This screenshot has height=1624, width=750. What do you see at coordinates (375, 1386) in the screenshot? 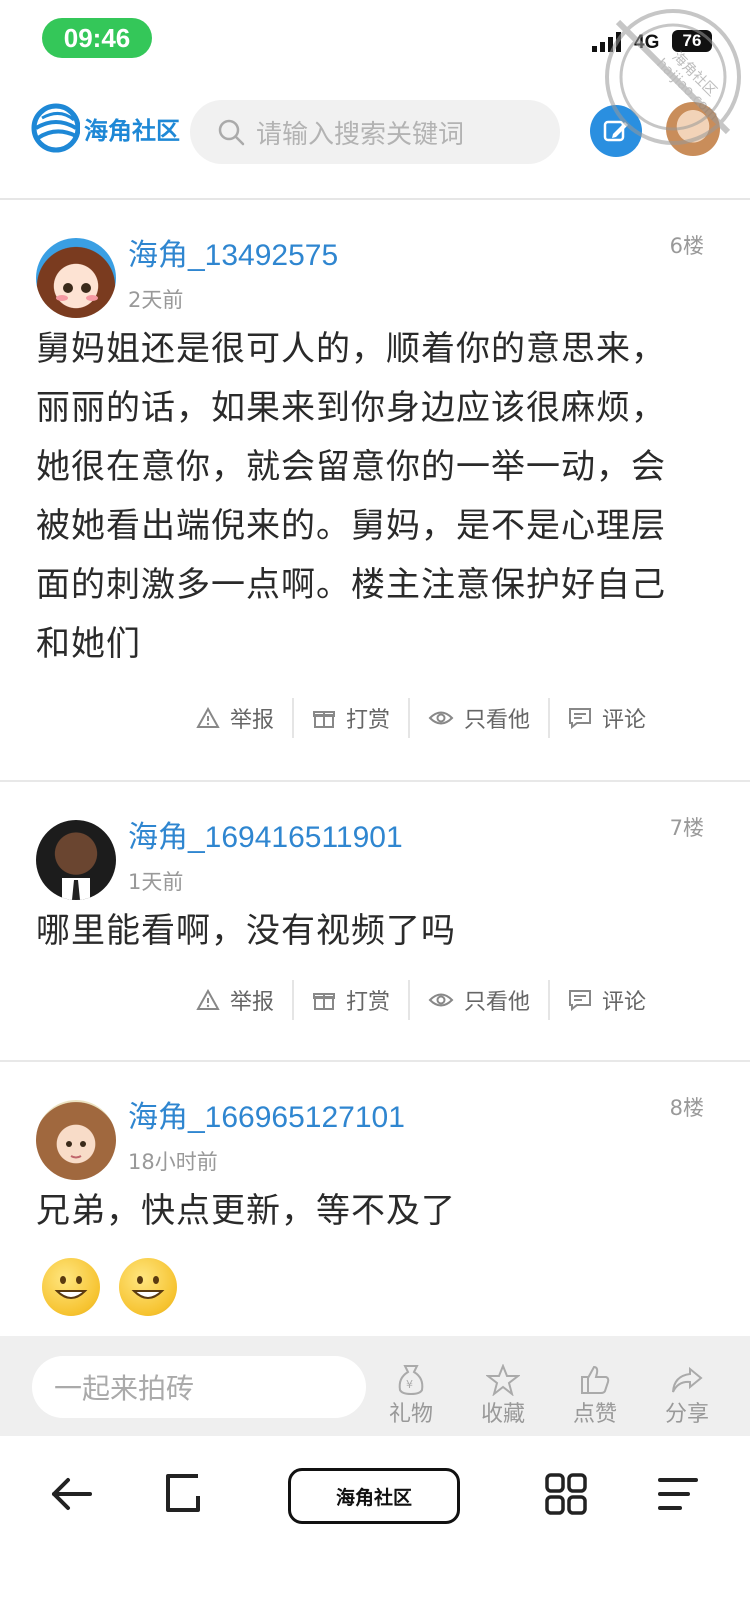
I see `comment-bar: 一起来拍砖 ¥ 礼物 收藏 点赞 分享` at bounding box center [375, 1386].